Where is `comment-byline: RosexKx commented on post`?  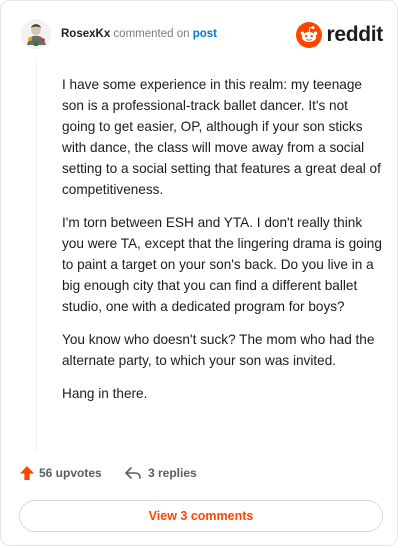
comment-byline: RosexKx commented on post is located at coordinates (139, 34).